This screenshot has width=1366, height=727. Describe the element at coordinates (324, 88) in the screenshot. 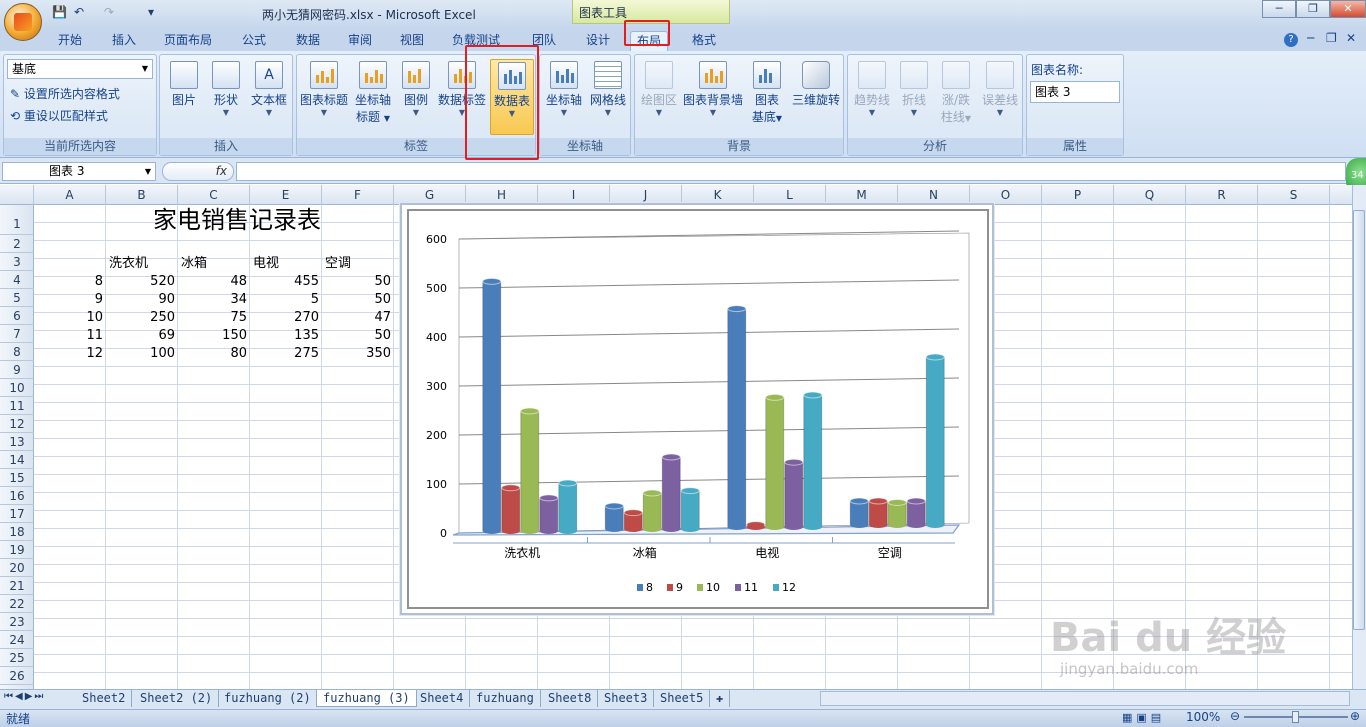

I see `chart-title-button: 图表标题 ▼` at that location.